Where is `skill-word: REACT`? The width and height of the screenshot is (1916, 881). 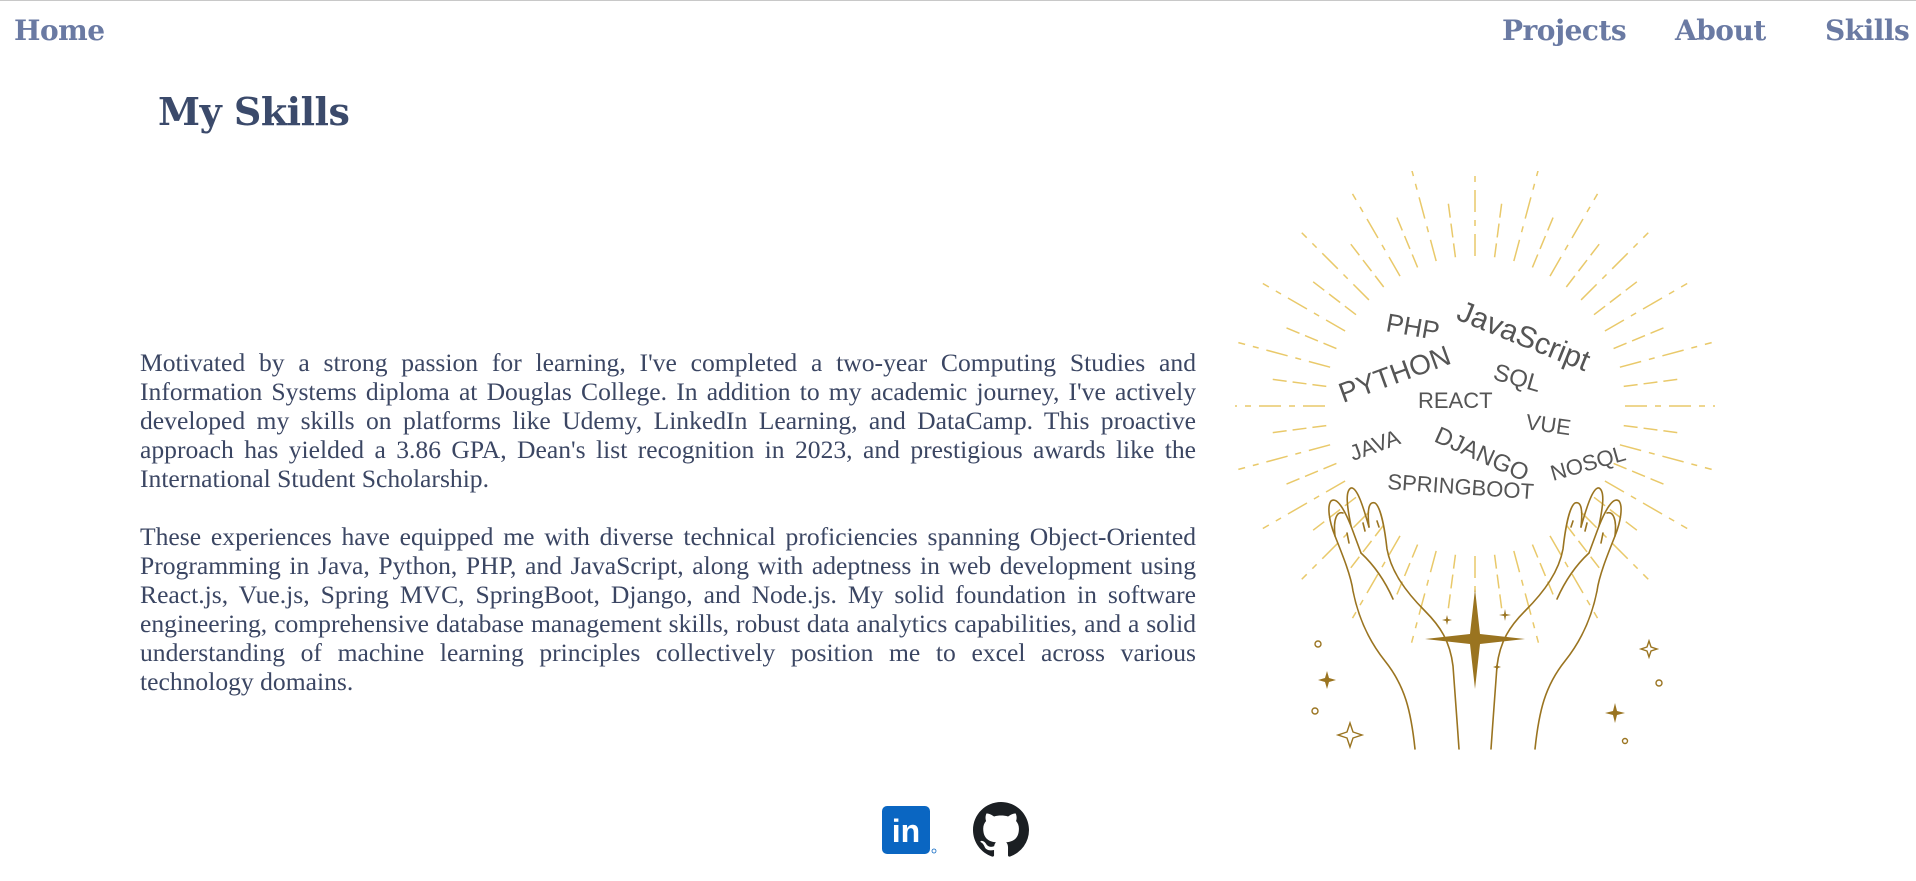
skill-word: REACT is located at coordinates (1455, 400).